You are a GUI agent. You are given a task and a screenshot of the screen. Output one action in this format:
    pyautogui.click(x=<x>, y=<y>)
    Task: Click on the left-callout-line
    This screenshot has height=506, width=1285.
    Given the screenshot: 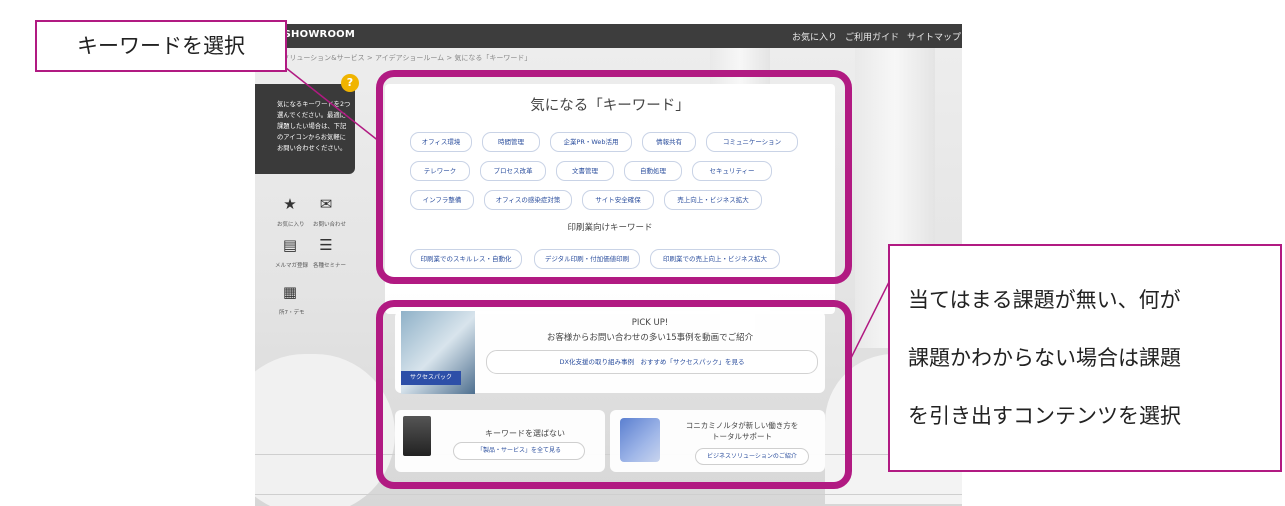 What is the action you would take?
    pyautogui.click(x=333, y=105)
    